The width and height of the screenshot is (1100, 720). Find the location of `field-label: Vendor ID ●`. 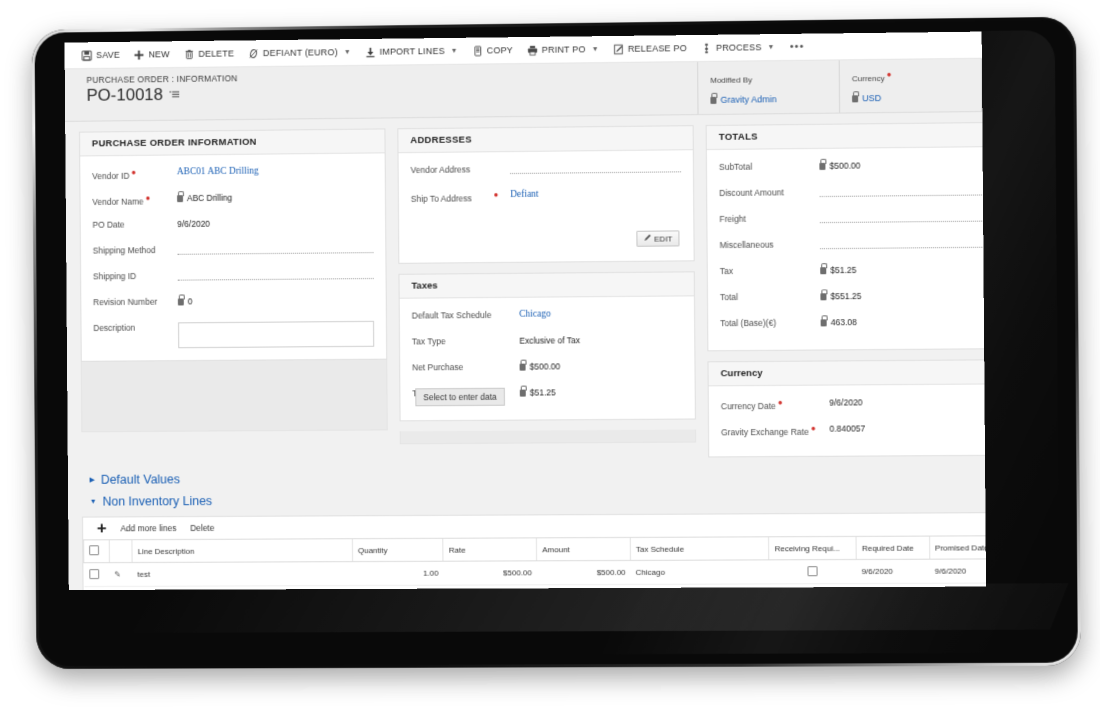

field-label: Vendor ID ● is located at coordinates (134, 172).